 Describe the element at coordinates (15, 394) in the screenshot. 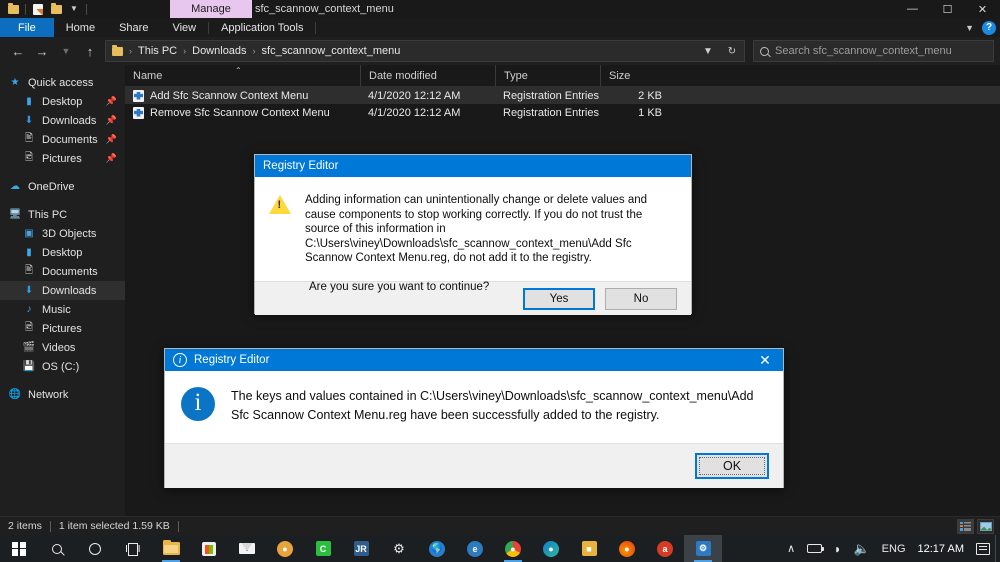

I see `network-icon: 🌐` at that location.